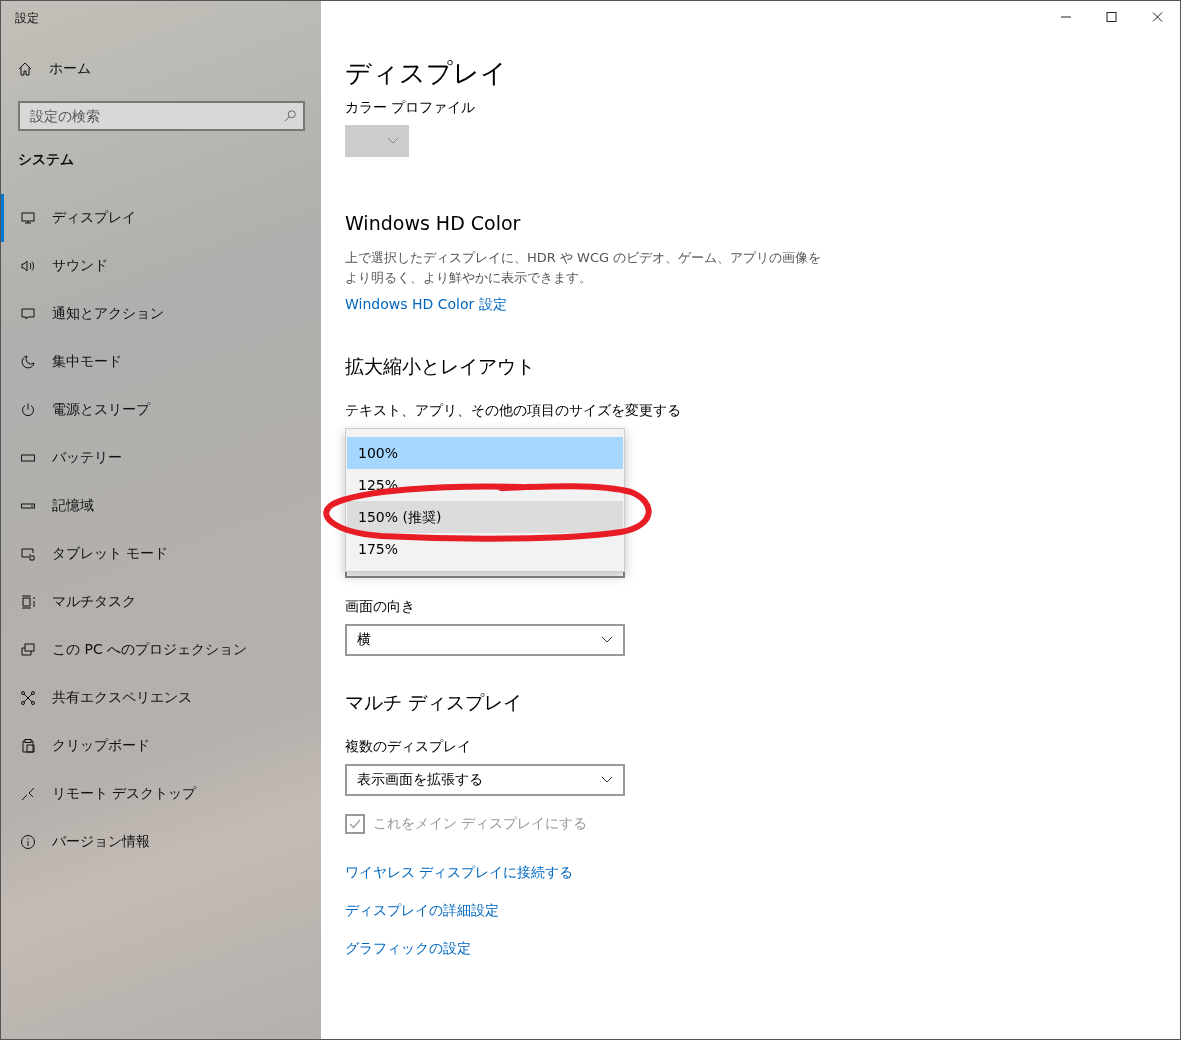  Describe the element at coordinates (161, 506) in the screenshot. I see `sidebar-item: 記憶域` at that location.